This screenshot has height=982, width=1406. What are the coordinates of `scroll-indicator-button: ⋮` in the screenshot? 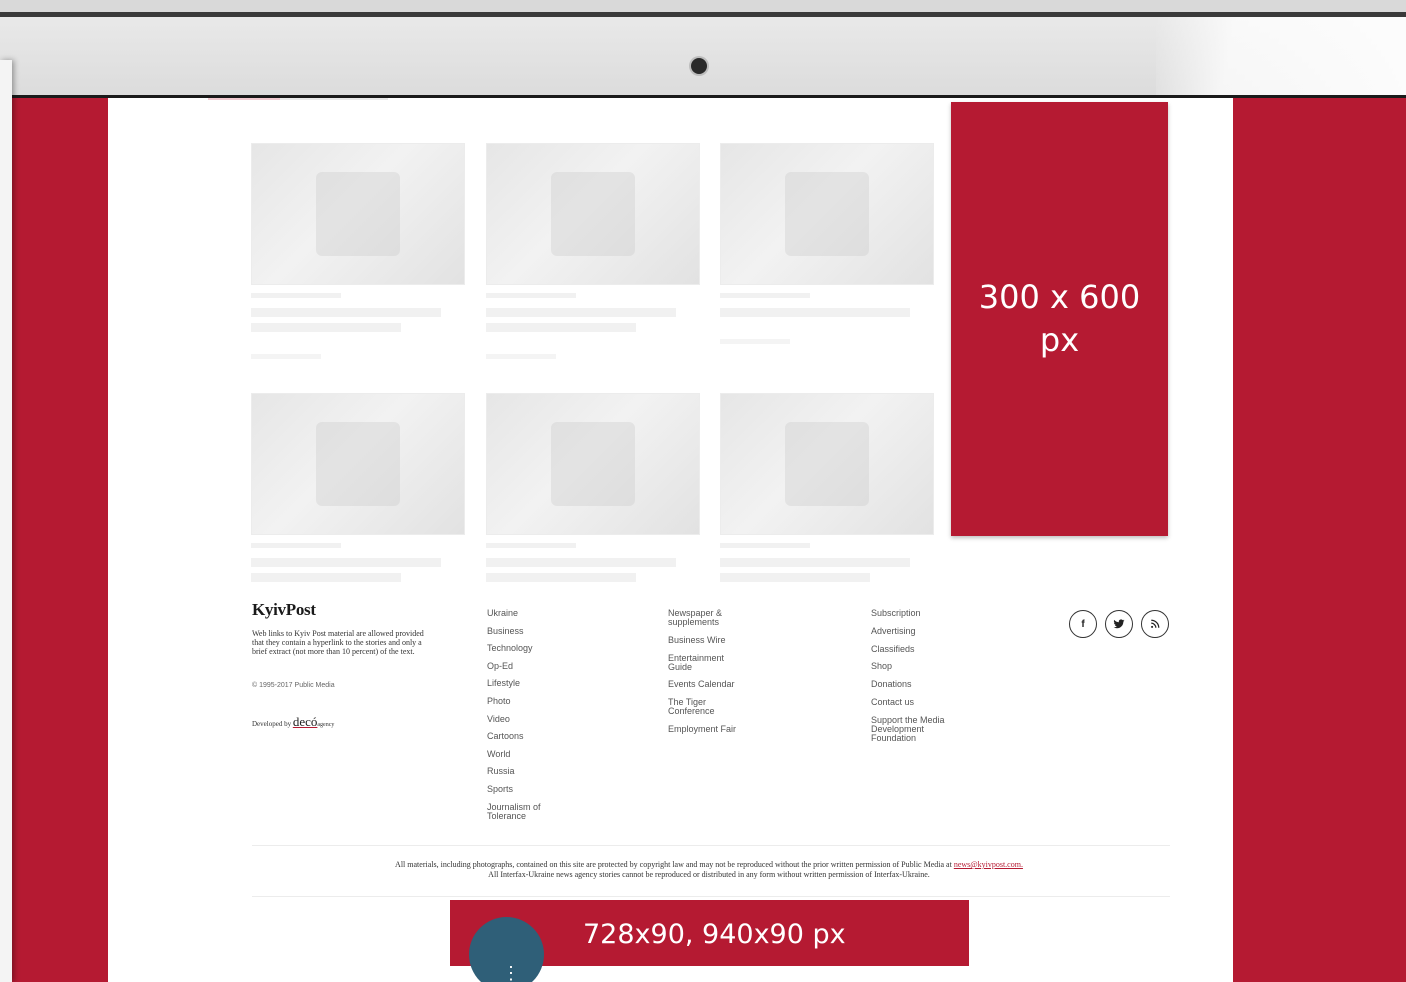 It's located at (506, 949).